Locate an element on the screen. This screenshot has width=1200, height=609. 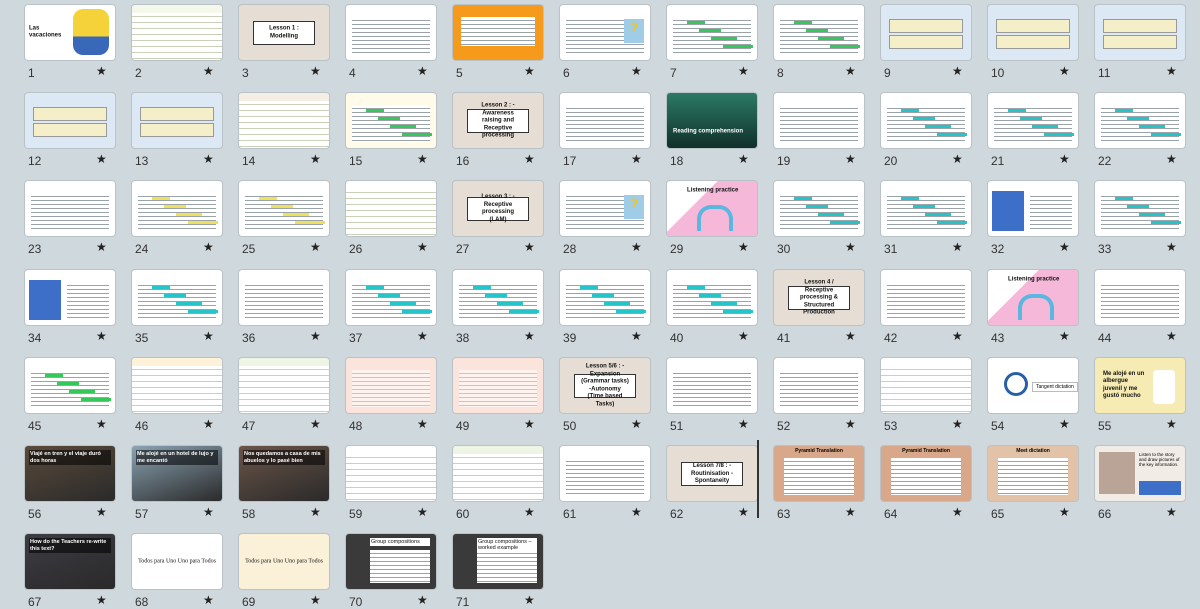
slide-tile: Reading comprehension 18 ★ is located at coordinates (699, 128).